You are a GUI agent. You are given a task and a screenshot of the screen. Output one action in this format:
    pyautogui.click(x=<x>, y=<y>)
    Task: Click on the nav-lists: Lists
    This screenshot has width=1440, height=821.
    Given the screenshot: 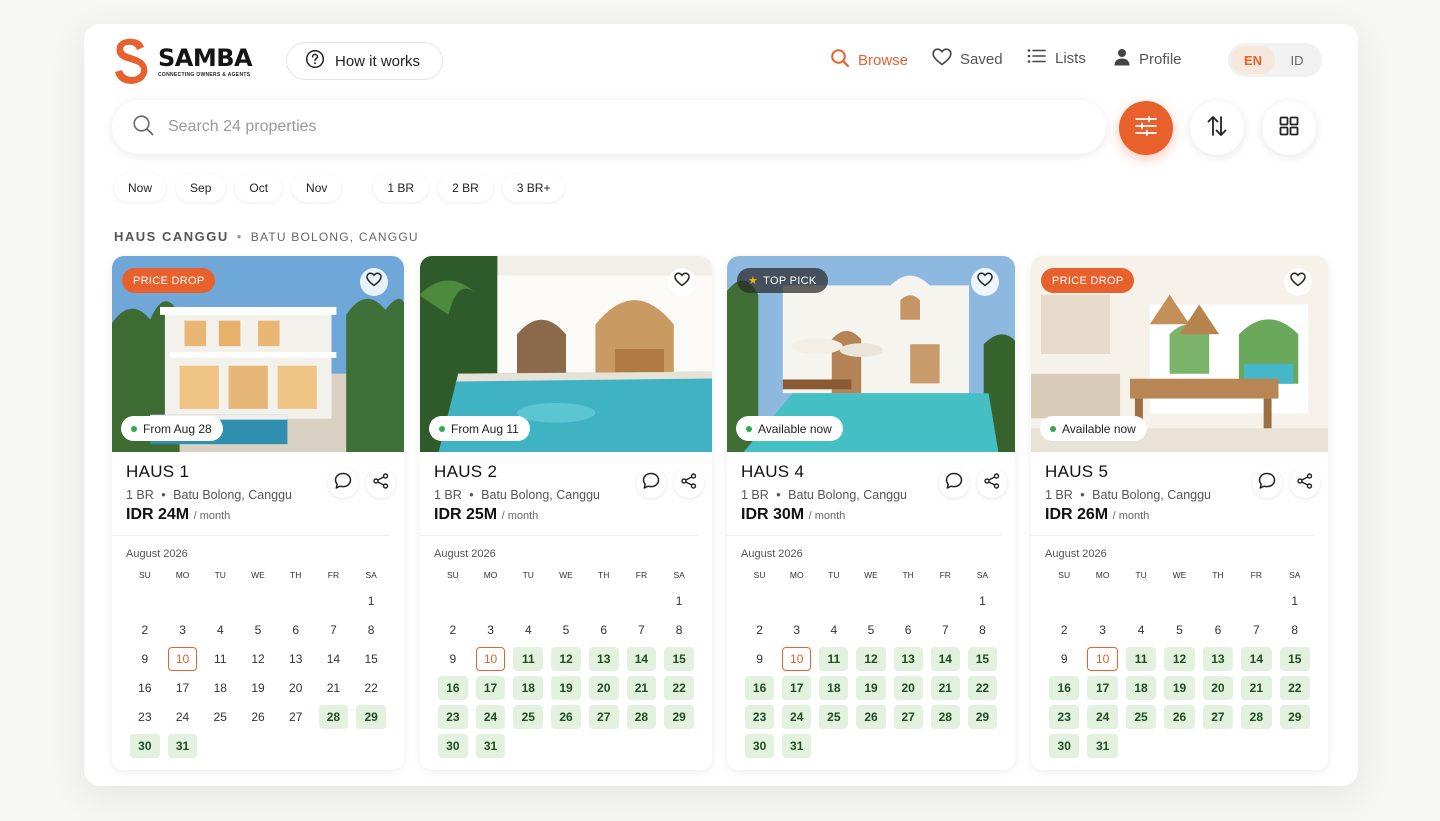 What is the action you would take?
    pyautogui.click(x=1056, y=58)
    